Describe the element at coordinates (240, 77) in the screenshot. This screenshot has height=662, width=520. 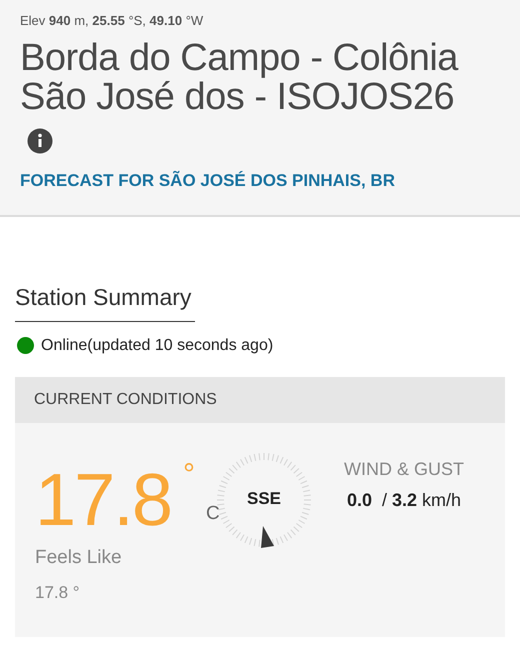
I see `station-title: Borda do Campo - Colônia São José dos - ISOJOS26` at that location.